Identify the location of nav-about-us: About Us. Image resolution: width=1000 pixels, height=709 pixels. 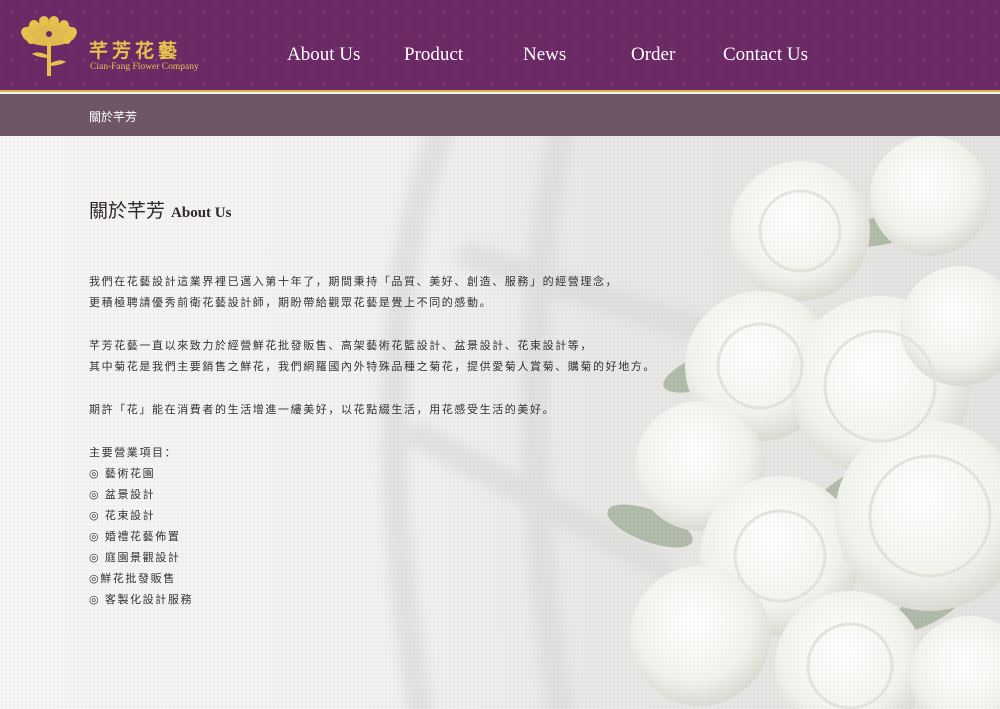
(323, 55).